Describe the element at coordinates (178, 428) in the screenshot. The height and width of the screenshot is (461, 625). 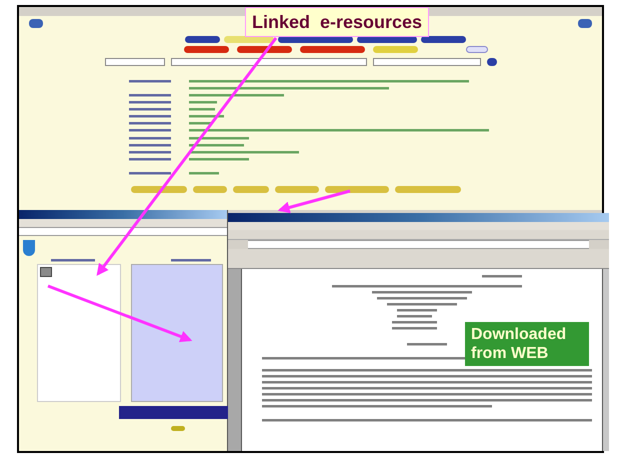
I see `close-button` at that location.